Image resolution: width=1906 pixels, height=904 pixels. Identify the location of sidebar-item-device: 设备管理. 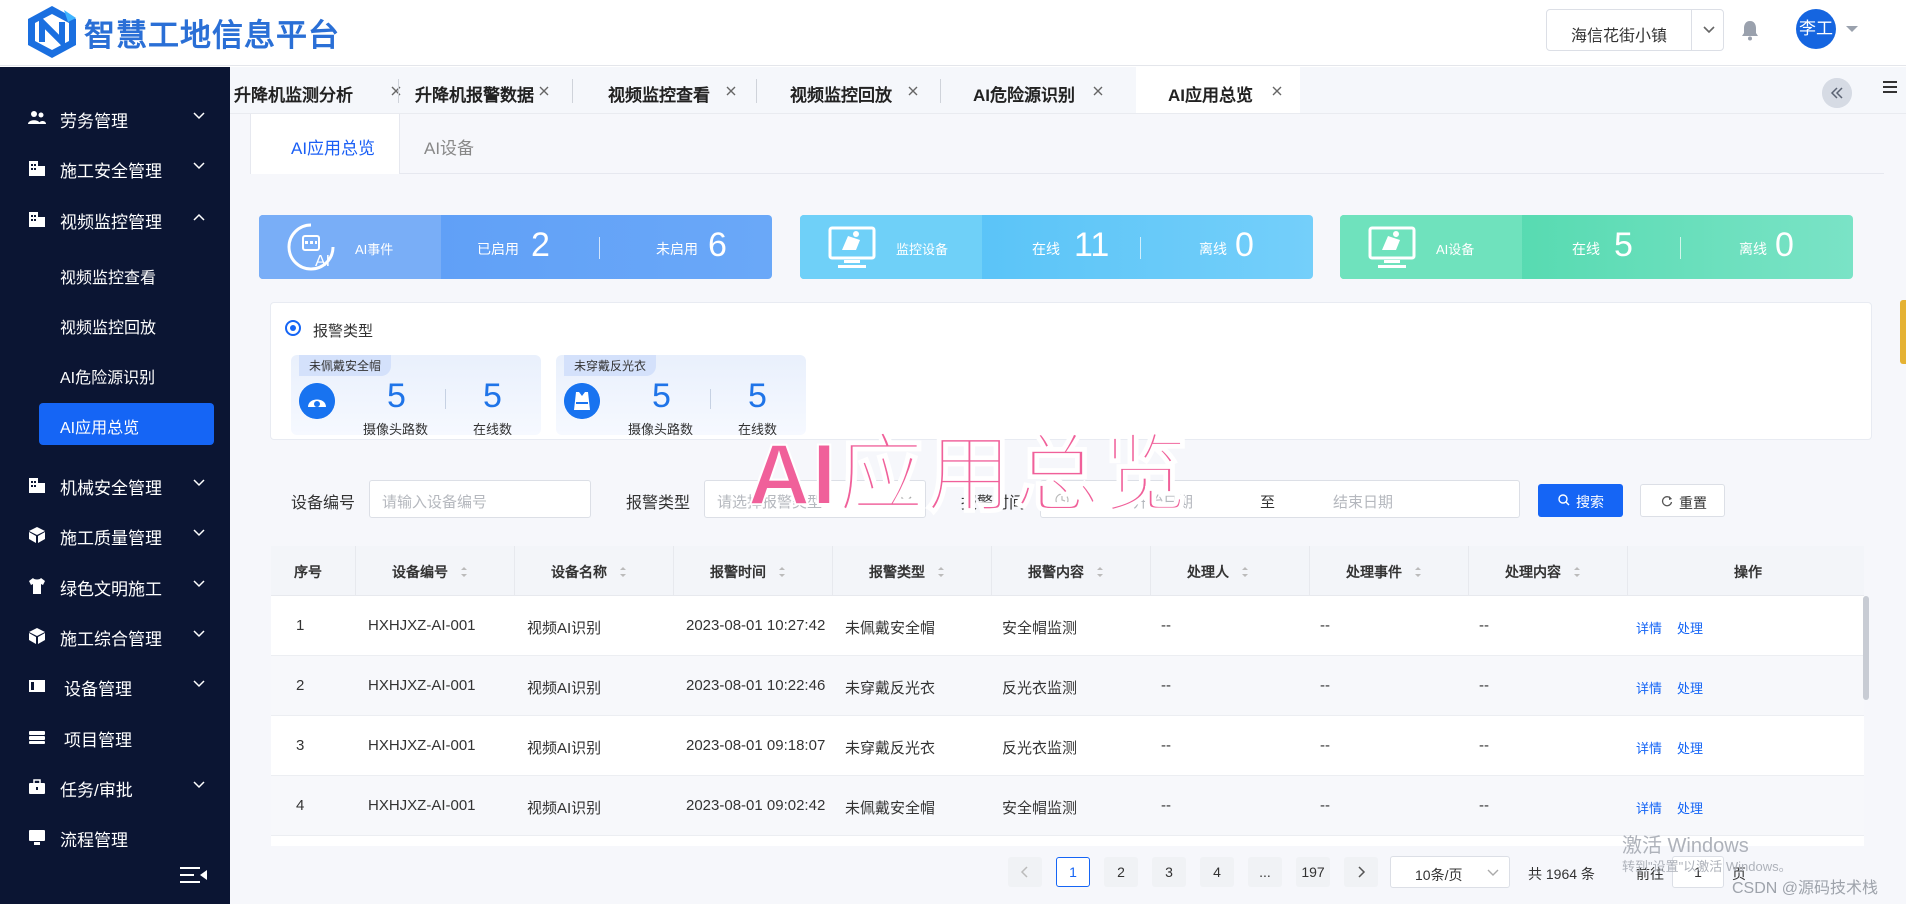
(115, 685).